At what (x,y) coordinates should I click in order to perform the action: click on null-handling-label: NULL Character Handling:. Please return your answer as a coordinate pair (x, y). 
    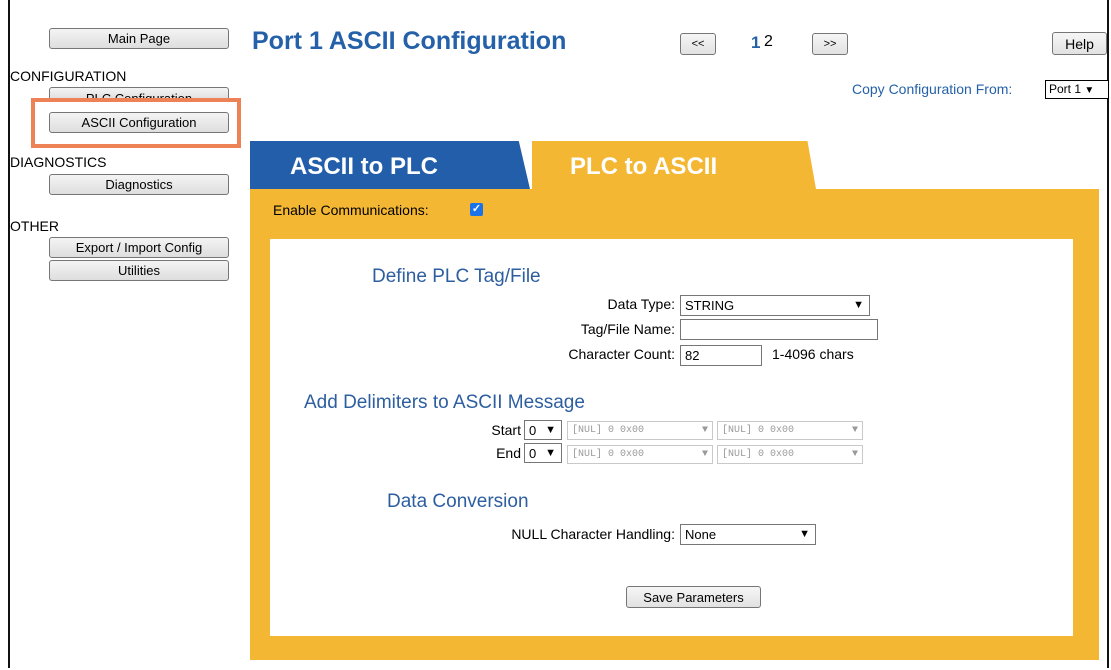
    Looking at the image, I should click on (593, 534).